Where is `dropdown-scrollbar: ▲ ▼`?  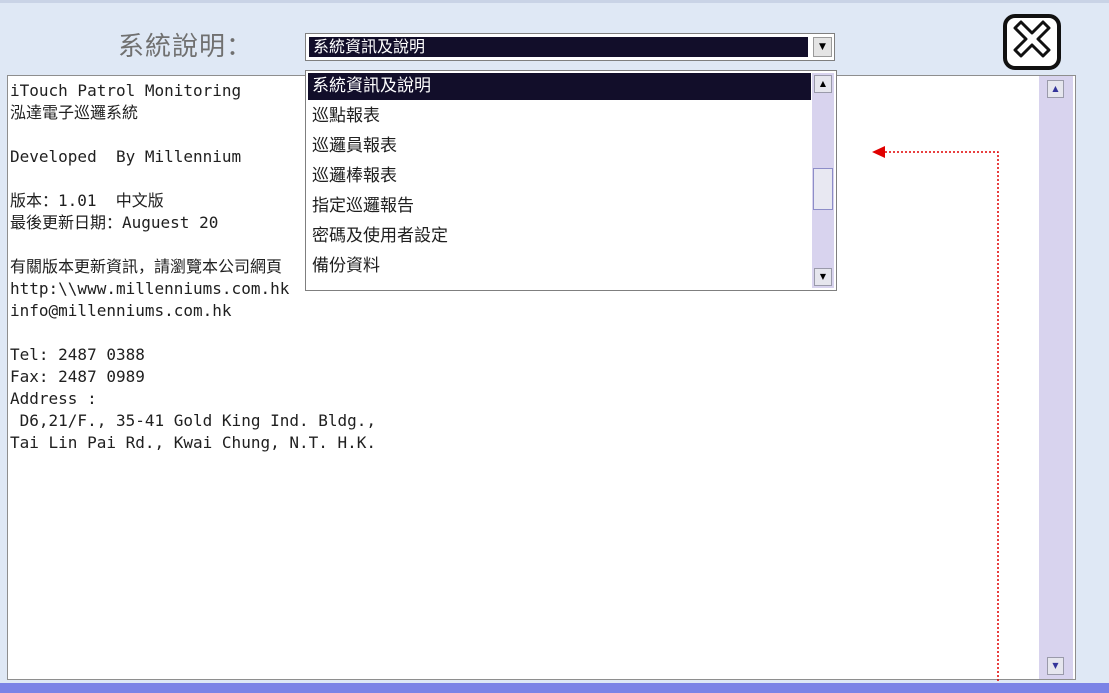 dropdown-scrollbar: ▲ ▼ is located at coordinates (823, 180).